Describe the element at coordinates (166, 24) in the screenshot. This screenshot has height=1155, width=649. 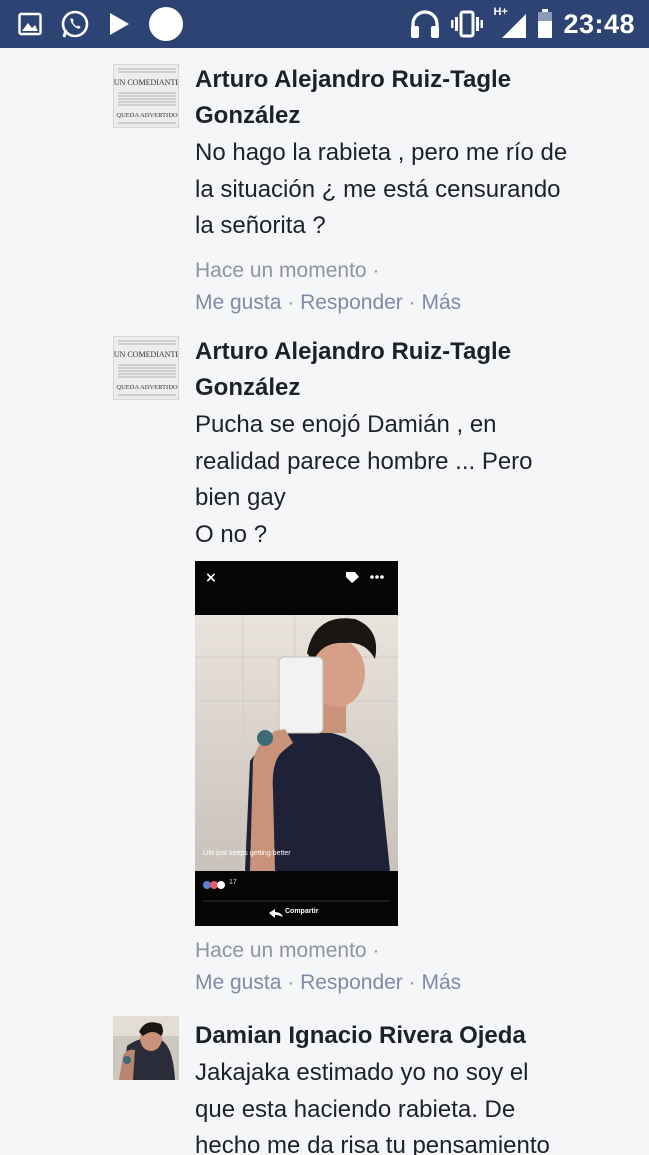
I see `circle-icon` at that location.